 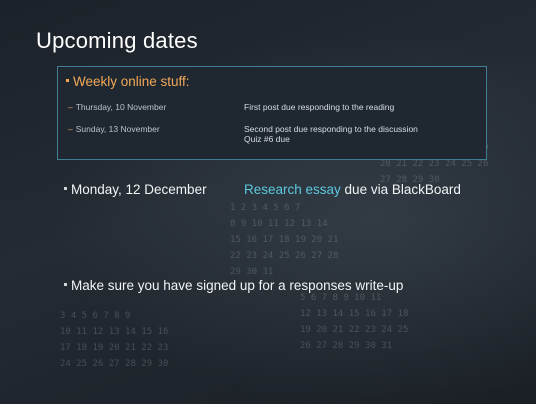 I want to click on svg-text: 3 4 5 6 7 8 9, so click(x=95, y=316).